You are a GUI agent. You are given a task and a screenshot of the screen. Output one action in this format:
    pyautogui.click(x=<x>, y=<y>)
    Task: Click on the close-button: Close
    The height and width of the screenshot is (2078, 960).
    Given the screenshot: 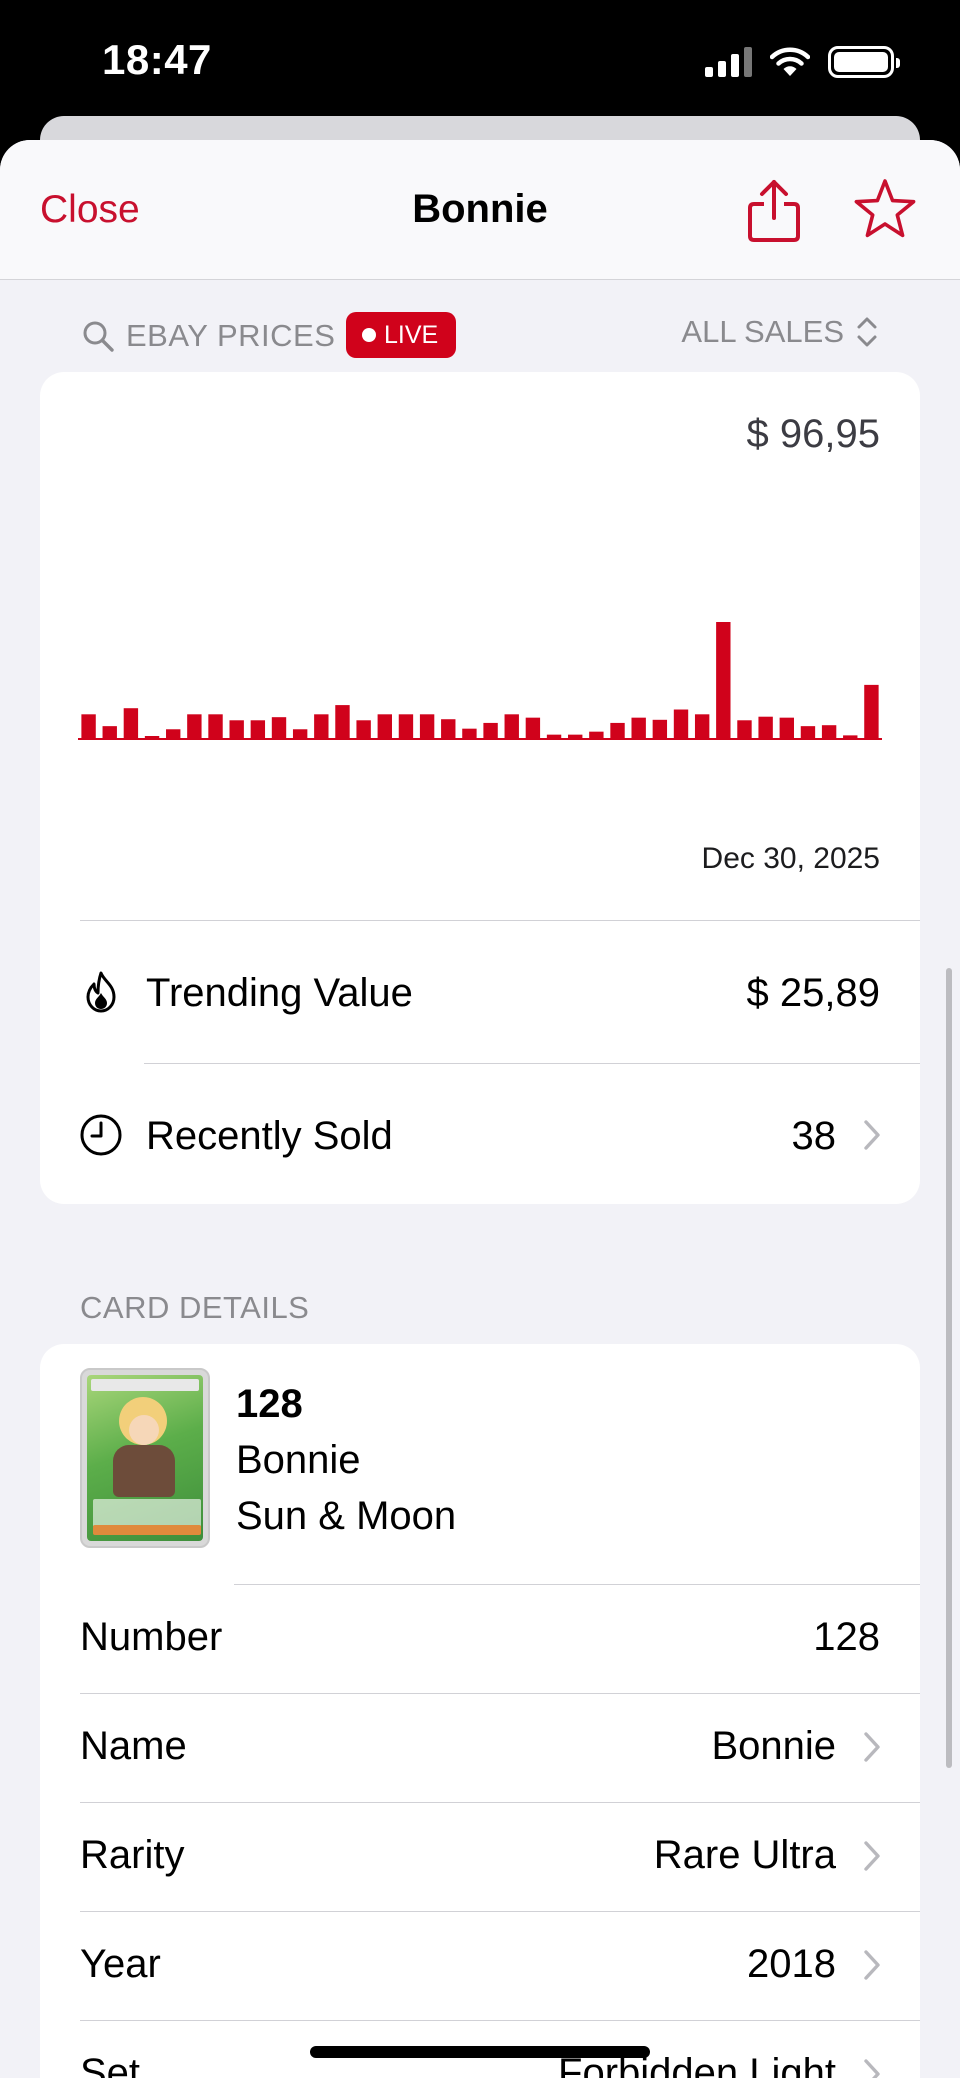 What is the action you would take?
    pyautogui.click(x=90, y=210)
    